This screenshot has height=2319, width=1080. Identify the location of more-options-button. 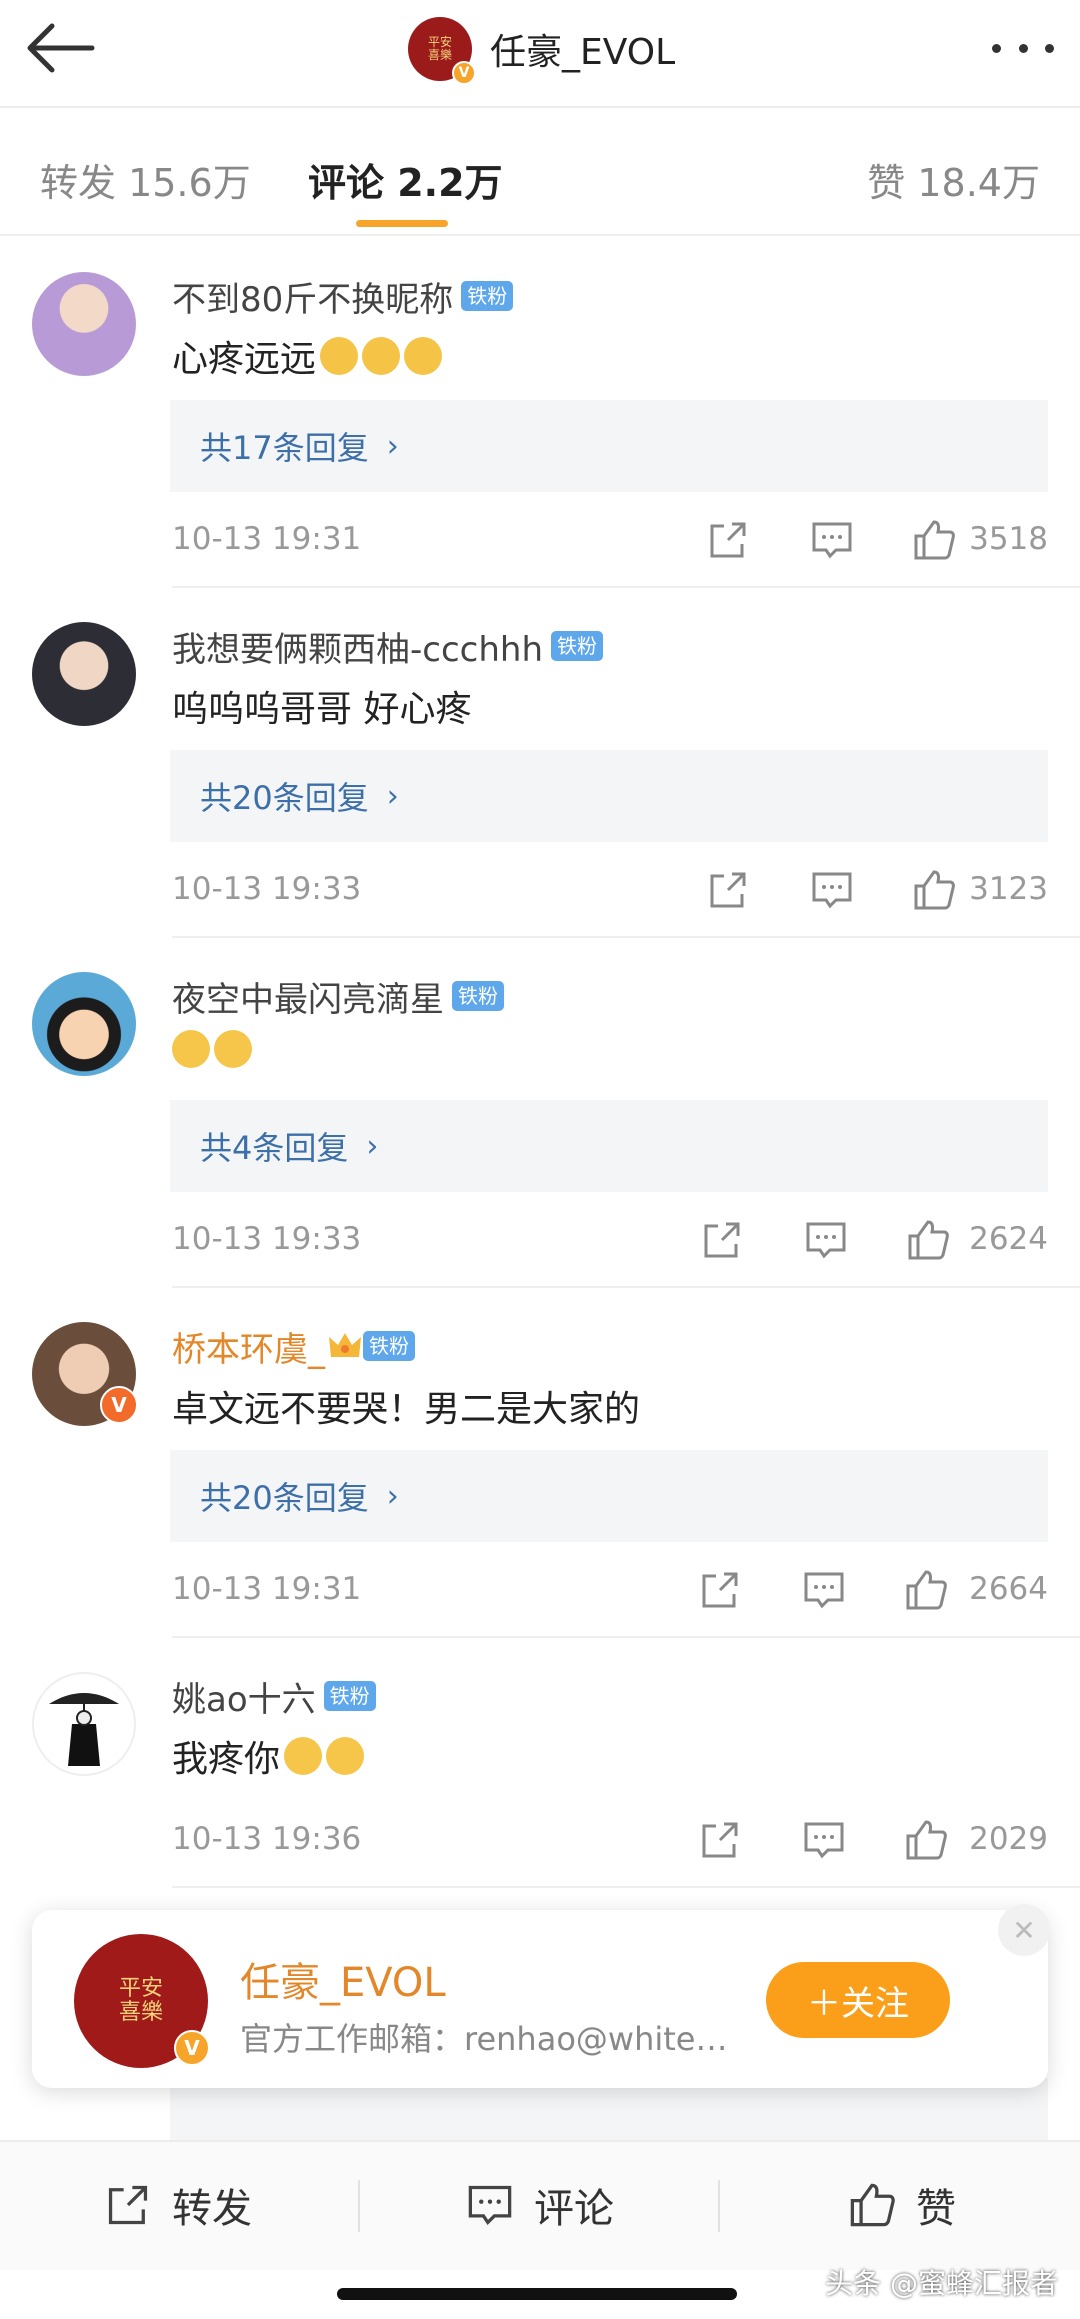
(1023, 48).